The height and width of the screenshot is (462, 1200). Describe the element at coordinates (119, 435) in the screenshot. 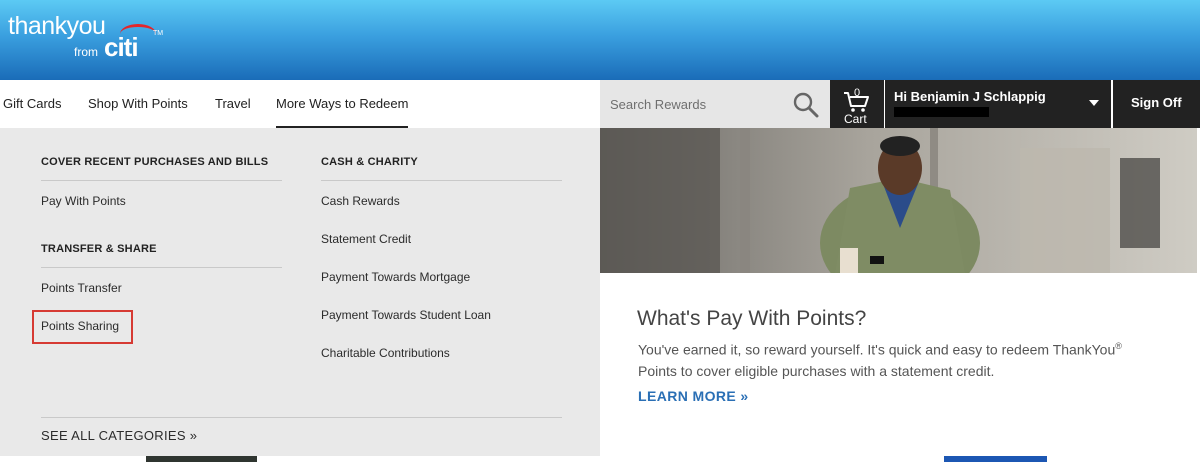

I see `see-all-categories-link: SEE ALL CATEGORIES »` at that location.